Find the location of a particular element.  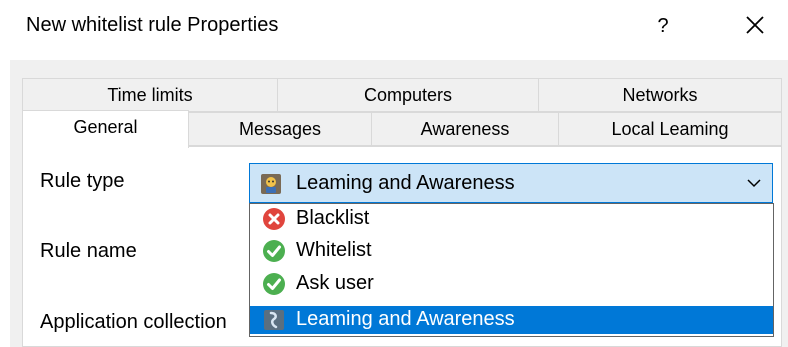

help-button: ? is located at coordinates (663, 26).